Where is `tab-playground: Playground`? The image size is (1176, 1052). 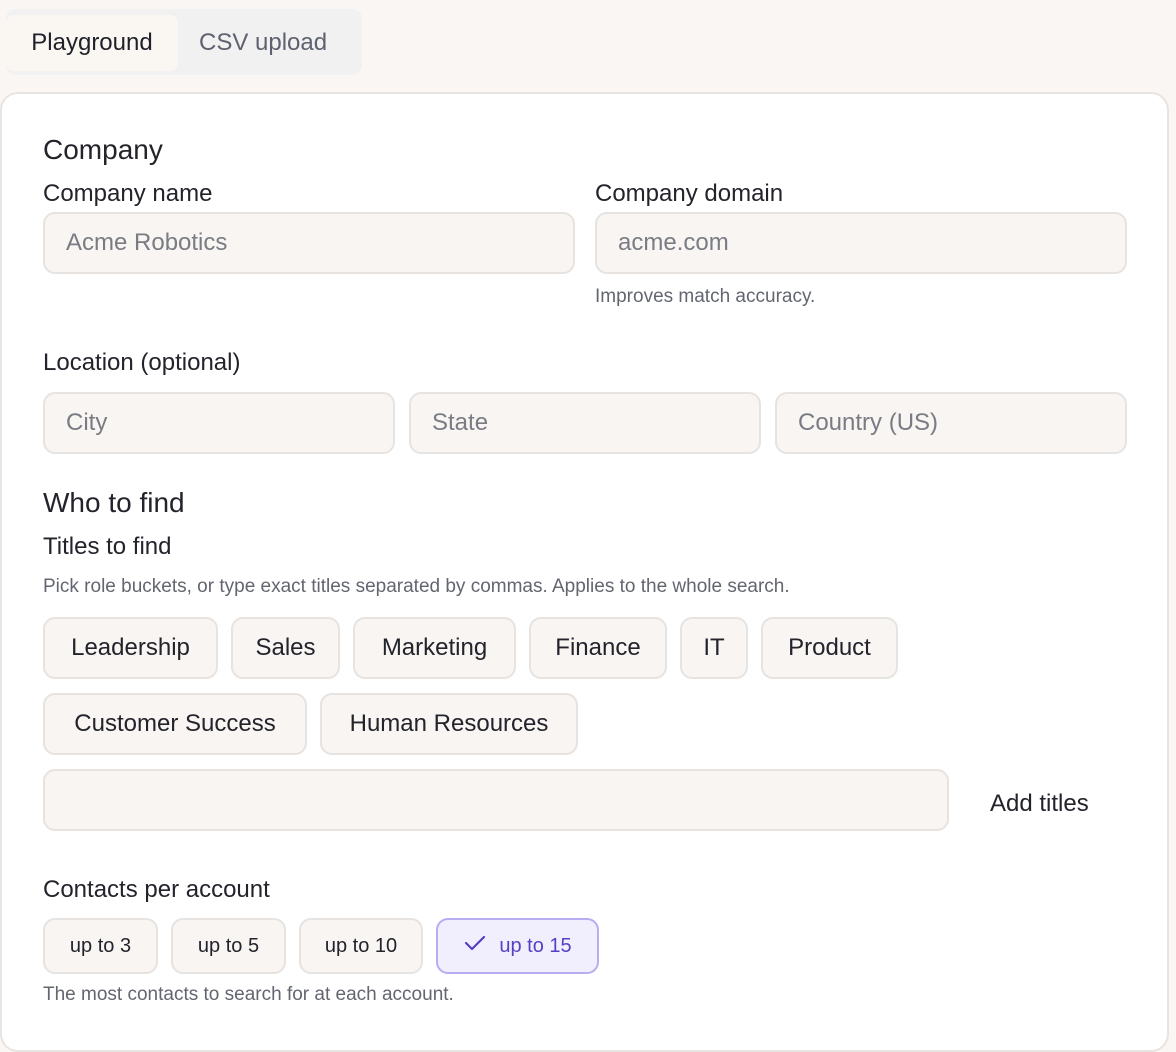 tab-playground: Playground is located at coordinates (92, 43).